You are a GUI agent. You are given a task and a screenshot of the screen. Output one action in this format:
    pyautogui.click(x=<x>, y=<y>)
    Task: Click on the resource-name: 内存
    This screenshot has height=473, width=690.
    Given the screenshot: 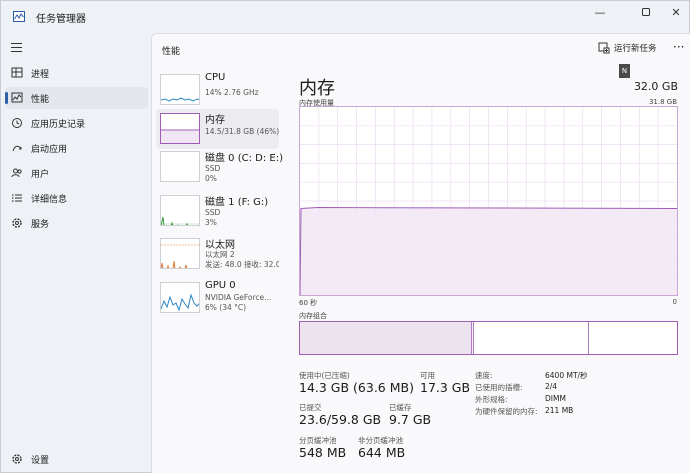 What is the action you would take?
    pyautogui.click(x=215, y=120)
    